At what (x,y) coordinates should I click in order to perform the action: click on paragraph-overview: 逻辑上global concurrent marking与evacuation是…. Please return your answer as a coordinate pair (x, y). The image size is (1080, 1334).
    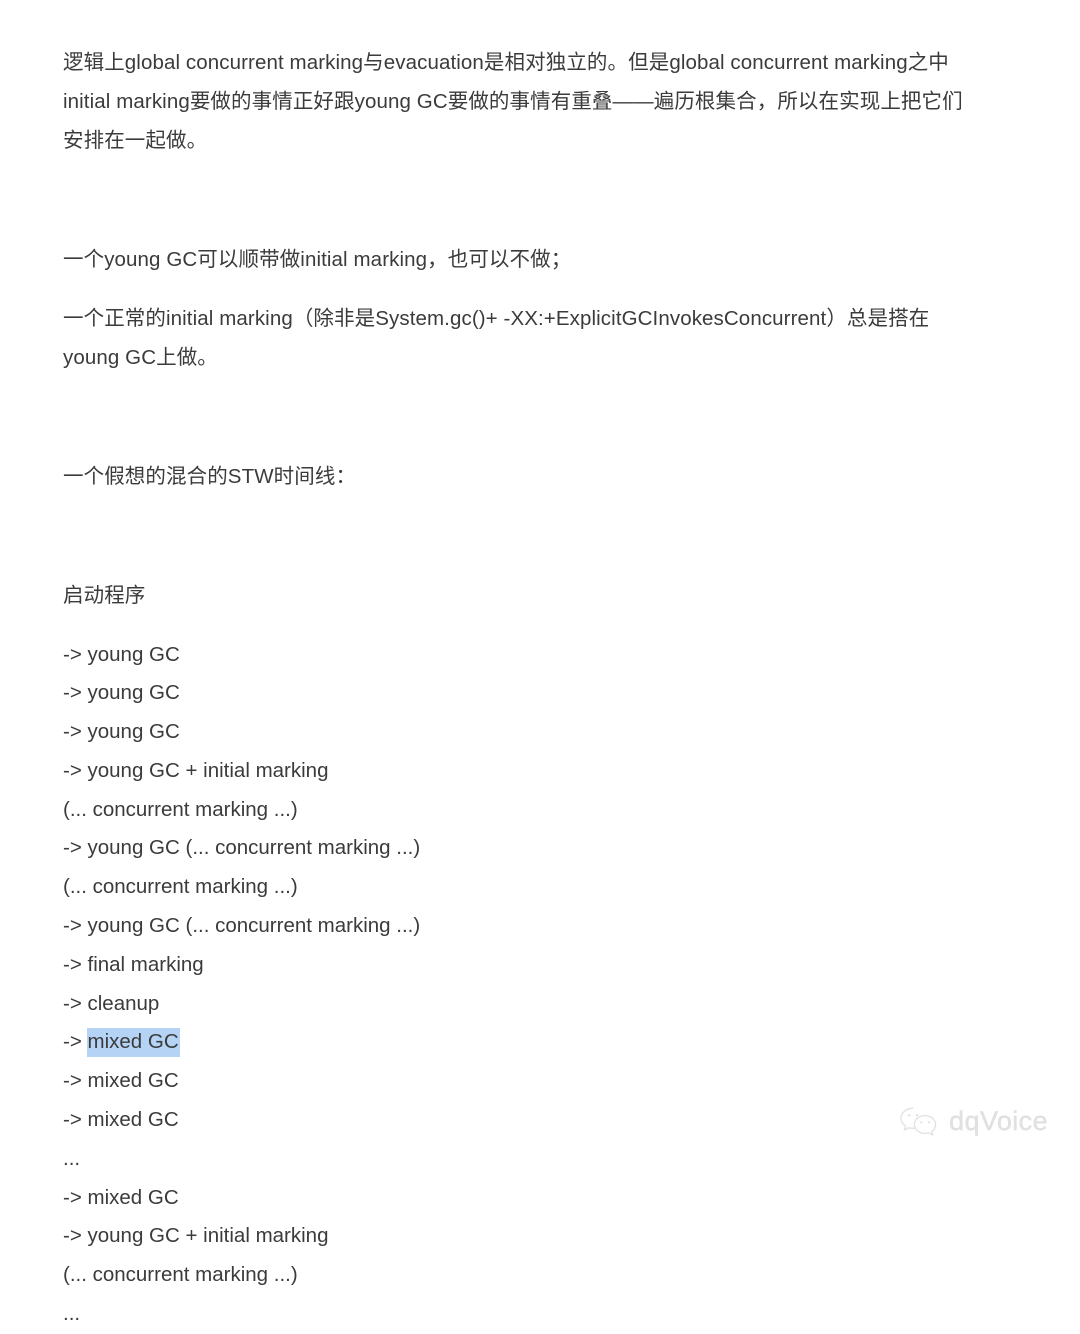
    Looking at the image, I should click on (513, 101).